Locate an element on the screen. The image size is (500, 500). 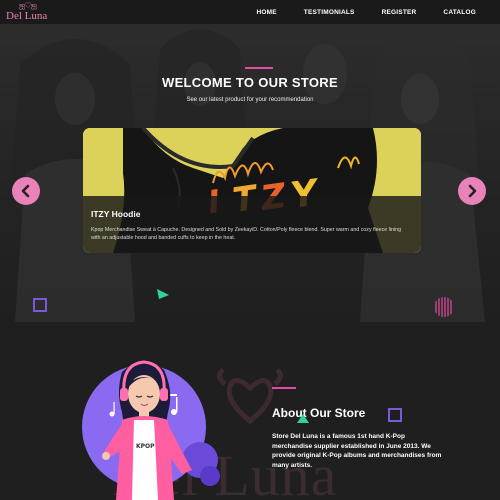
decor-striped-circle is located at coordinates (443, 307).